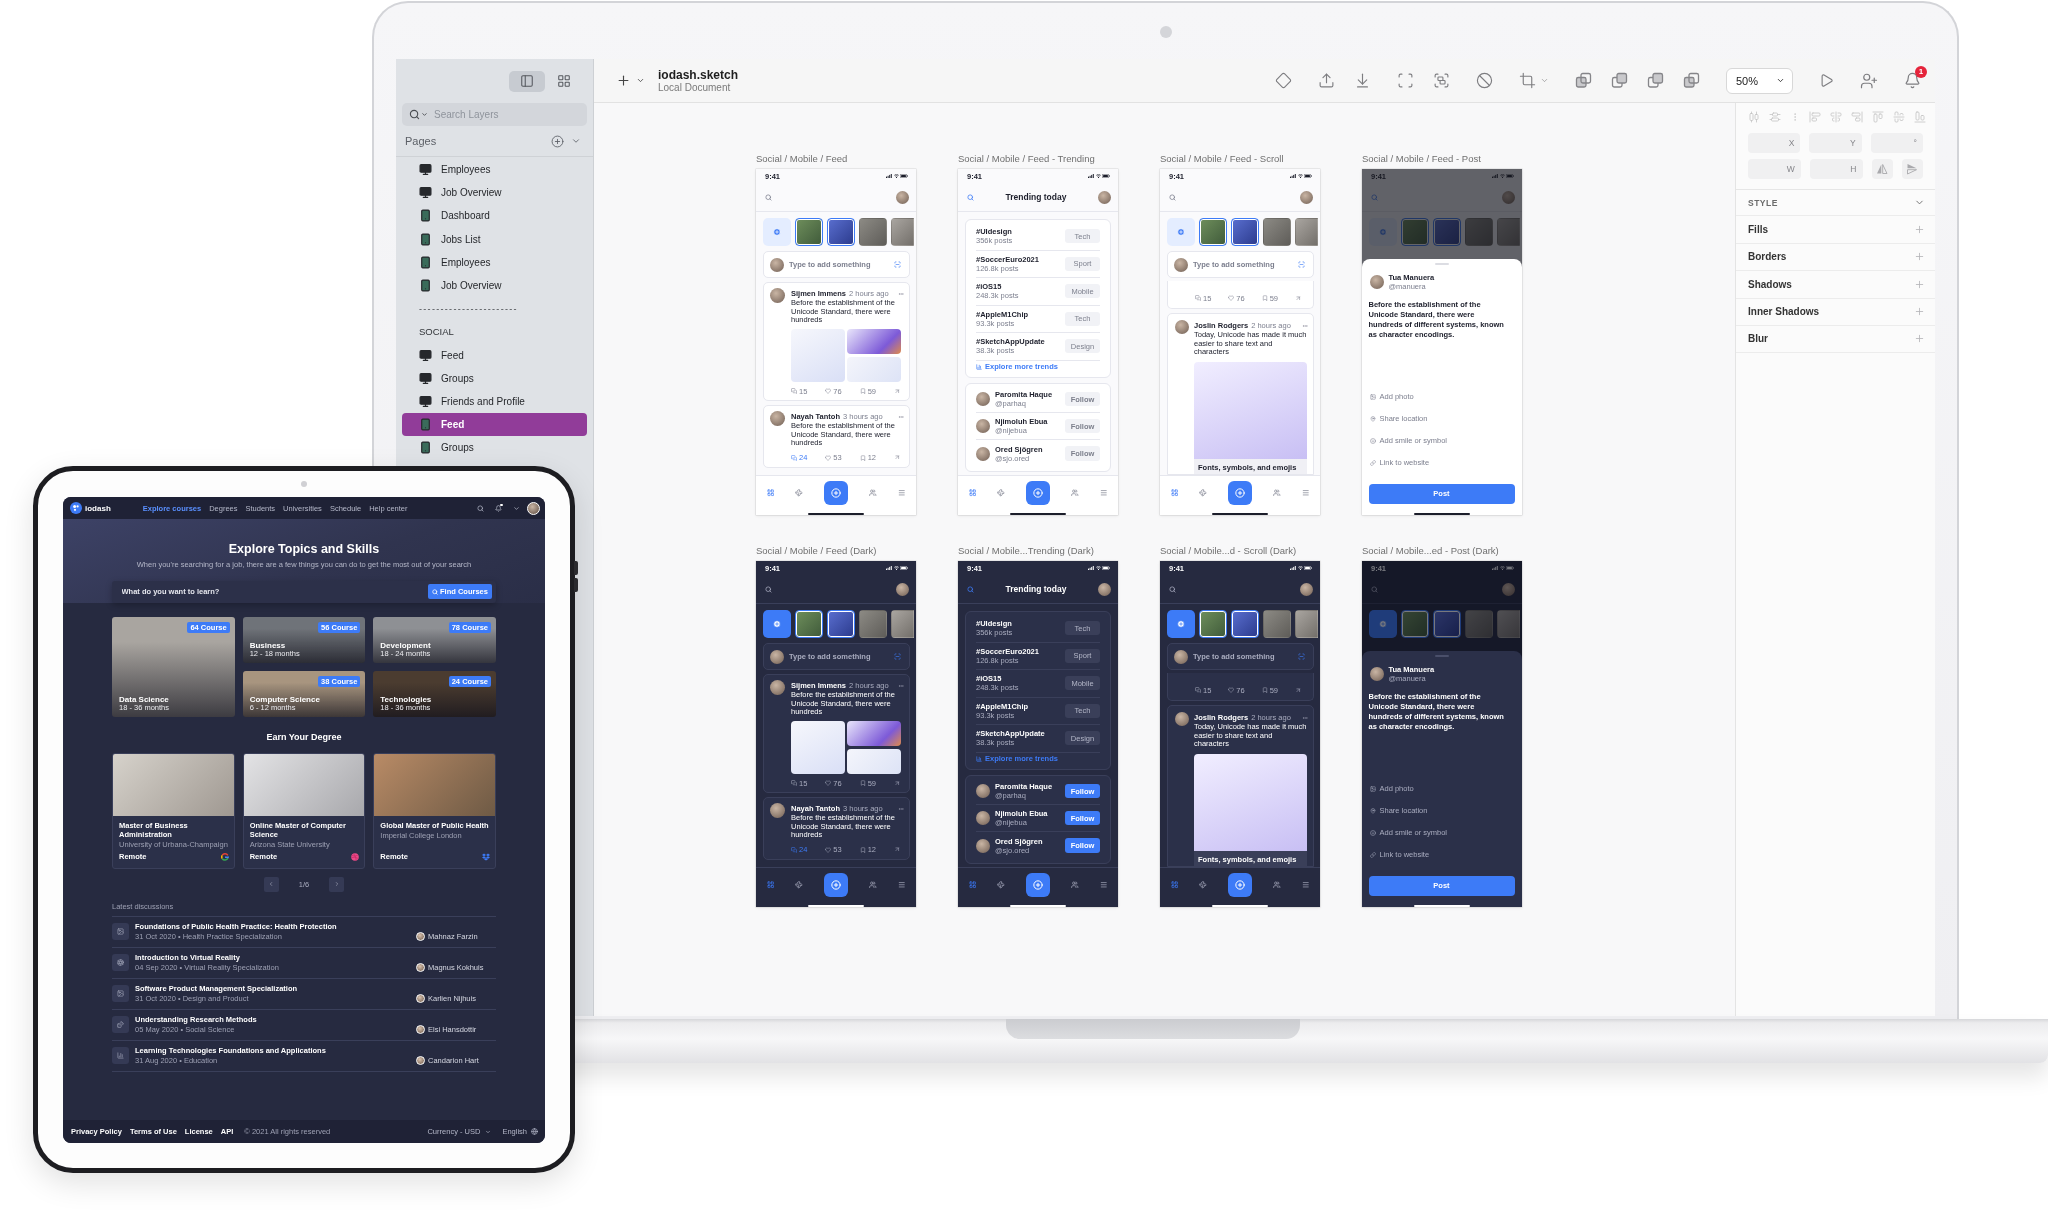  Describe the element at coordinates (1283, 80) in the screenshot. I see `diamond-icon` at that location.